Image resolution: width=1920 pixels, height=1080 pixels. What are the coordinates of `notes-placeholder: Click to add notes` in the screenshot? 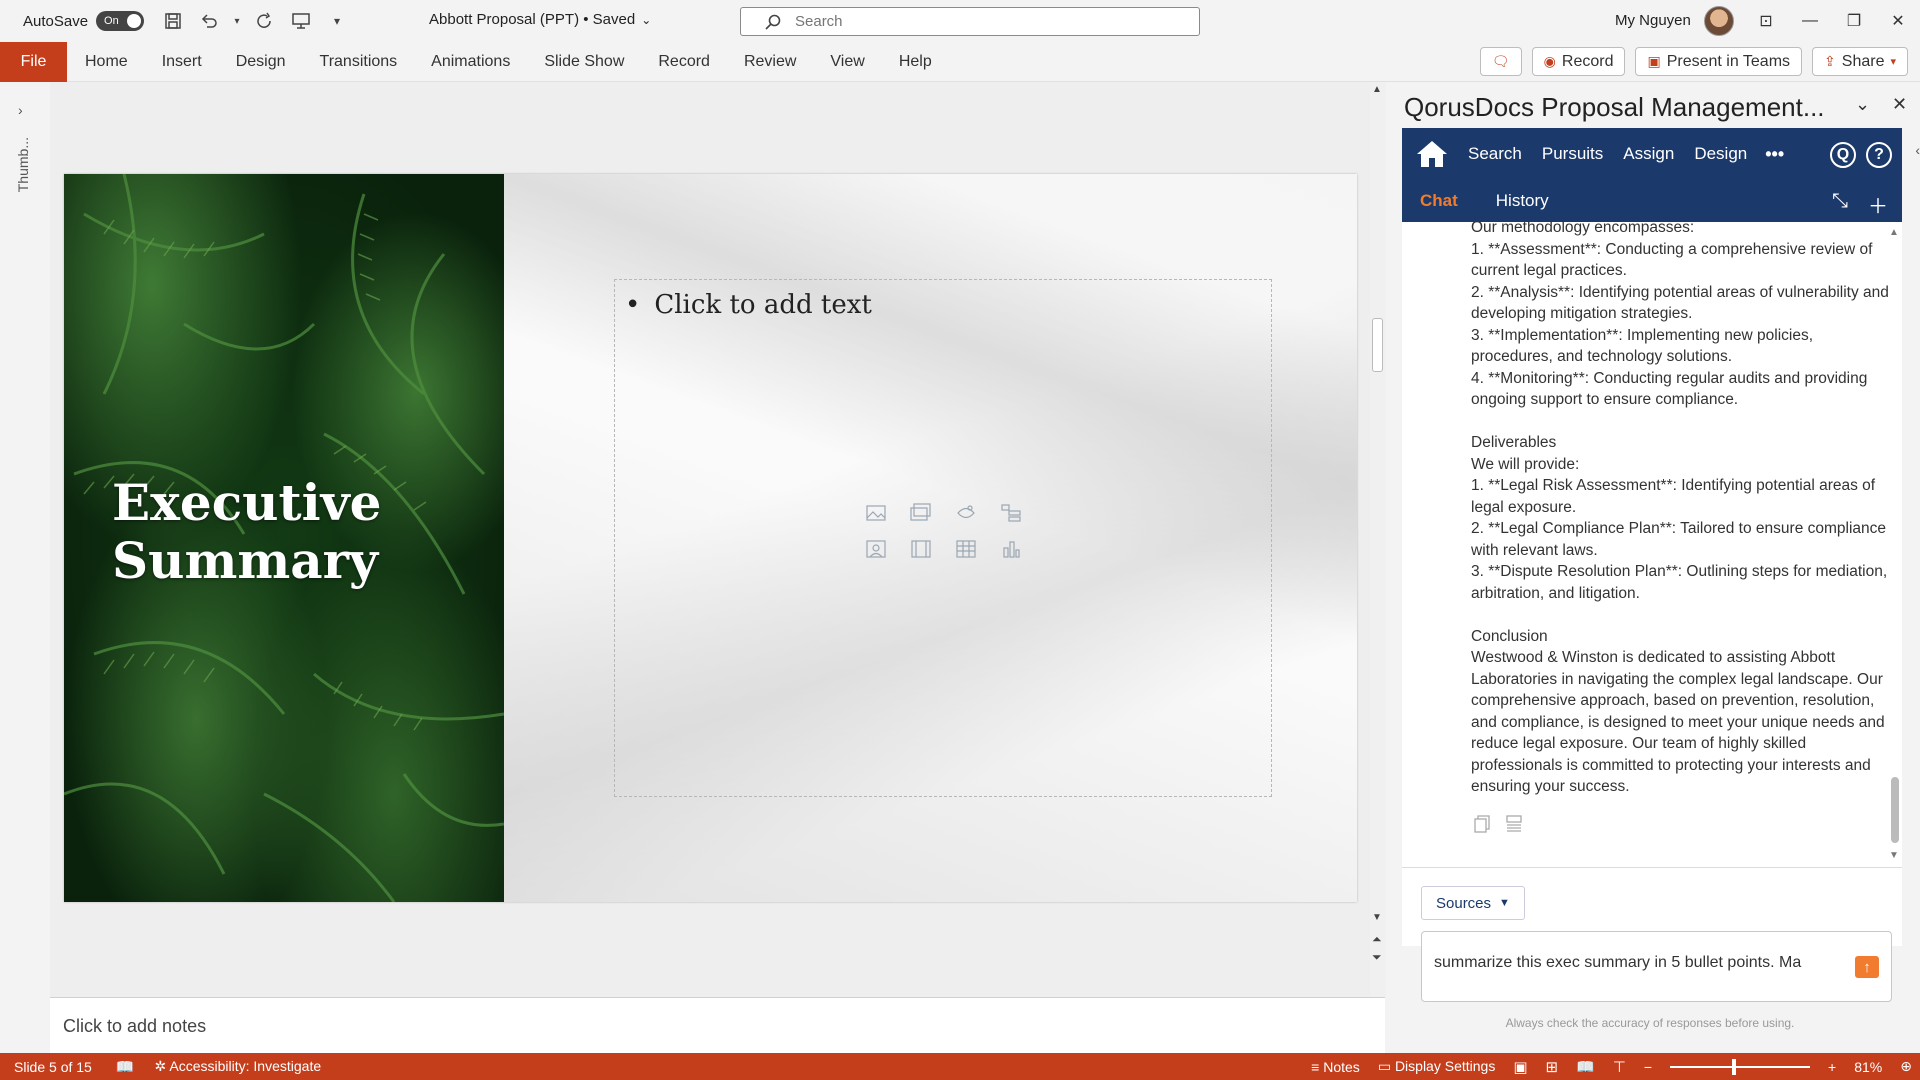 It's located at (134, 1026).